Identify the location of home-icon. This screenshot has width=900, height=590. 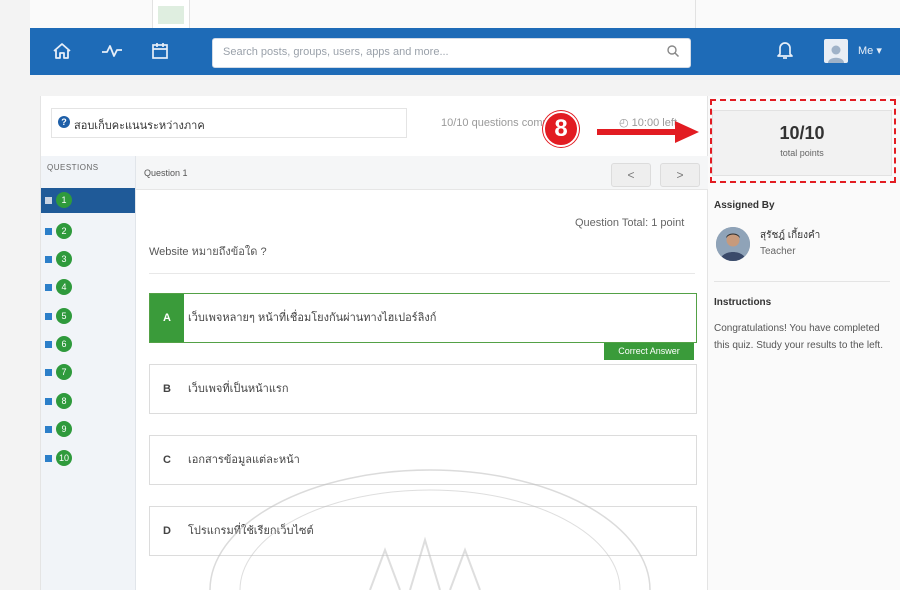
(62, 51).